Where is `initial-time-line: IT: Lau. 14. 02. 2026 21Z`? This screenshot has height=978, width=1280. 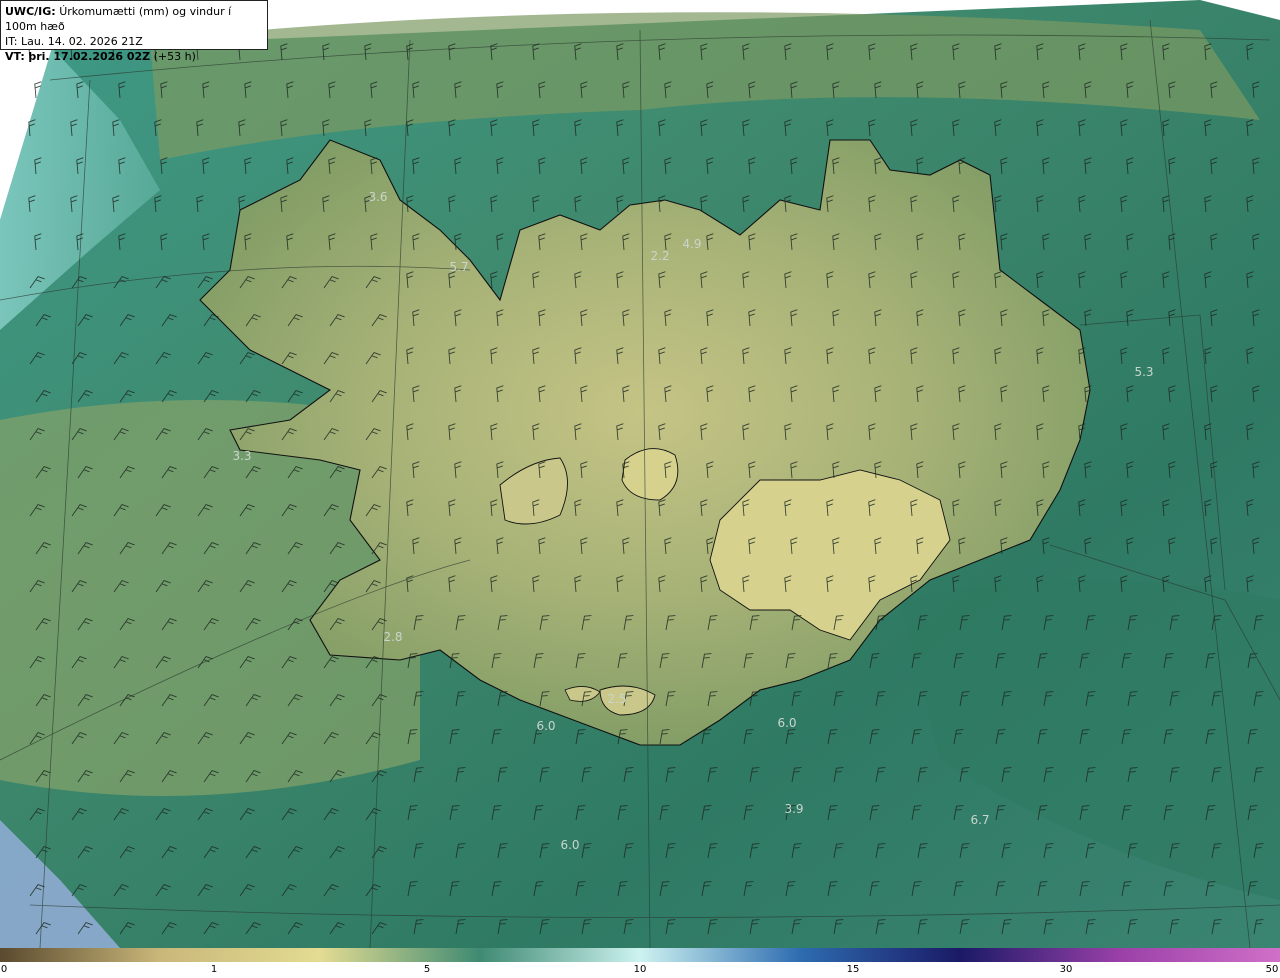
initial-time-line: IT: Lau. 14. 02. 2026 21Z is located at coordinates (134, 41).